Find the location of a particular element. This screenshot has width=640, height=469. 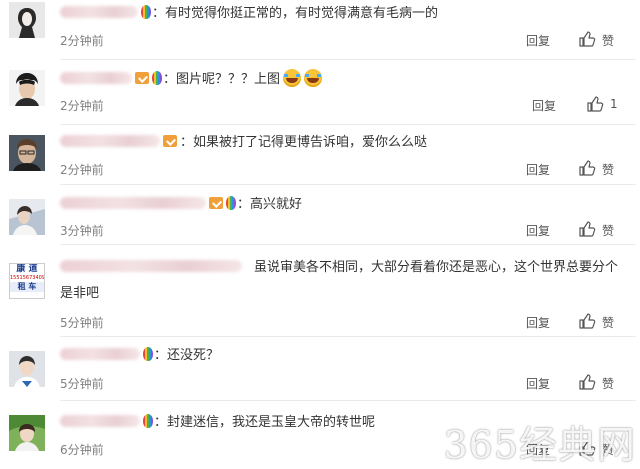

comment-text: ：图片呢？？？上图 is located at coordinates (222, 79).